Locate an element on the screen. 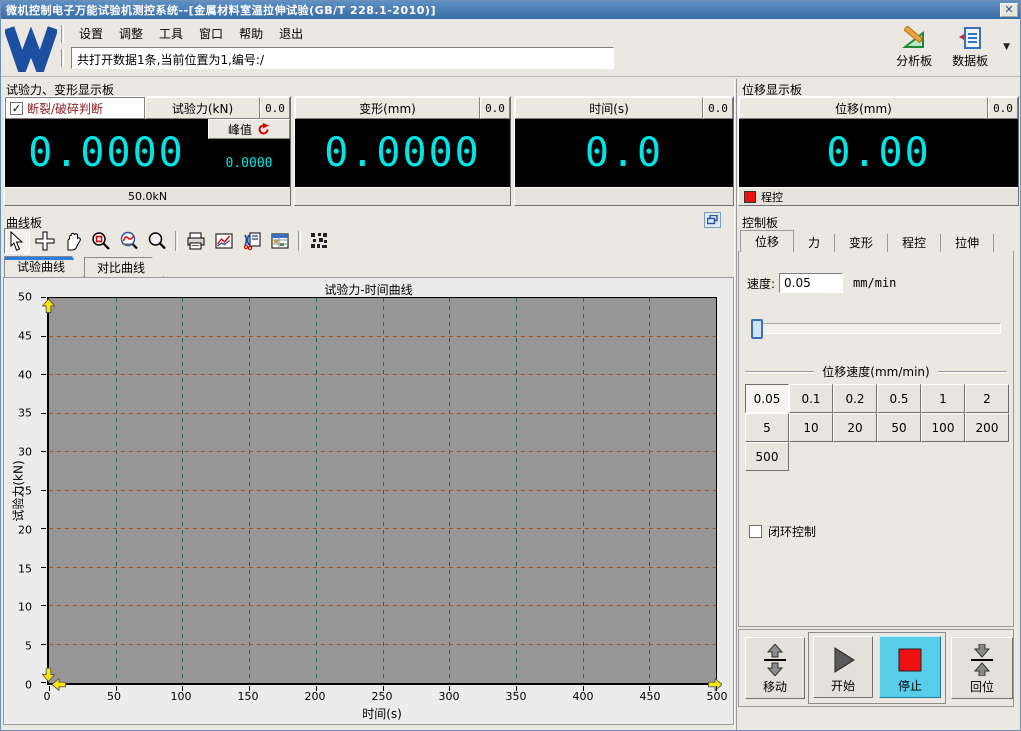 The width and height of the screenshot is (1021, 731). pan-button is located at coordinates (73, 241).